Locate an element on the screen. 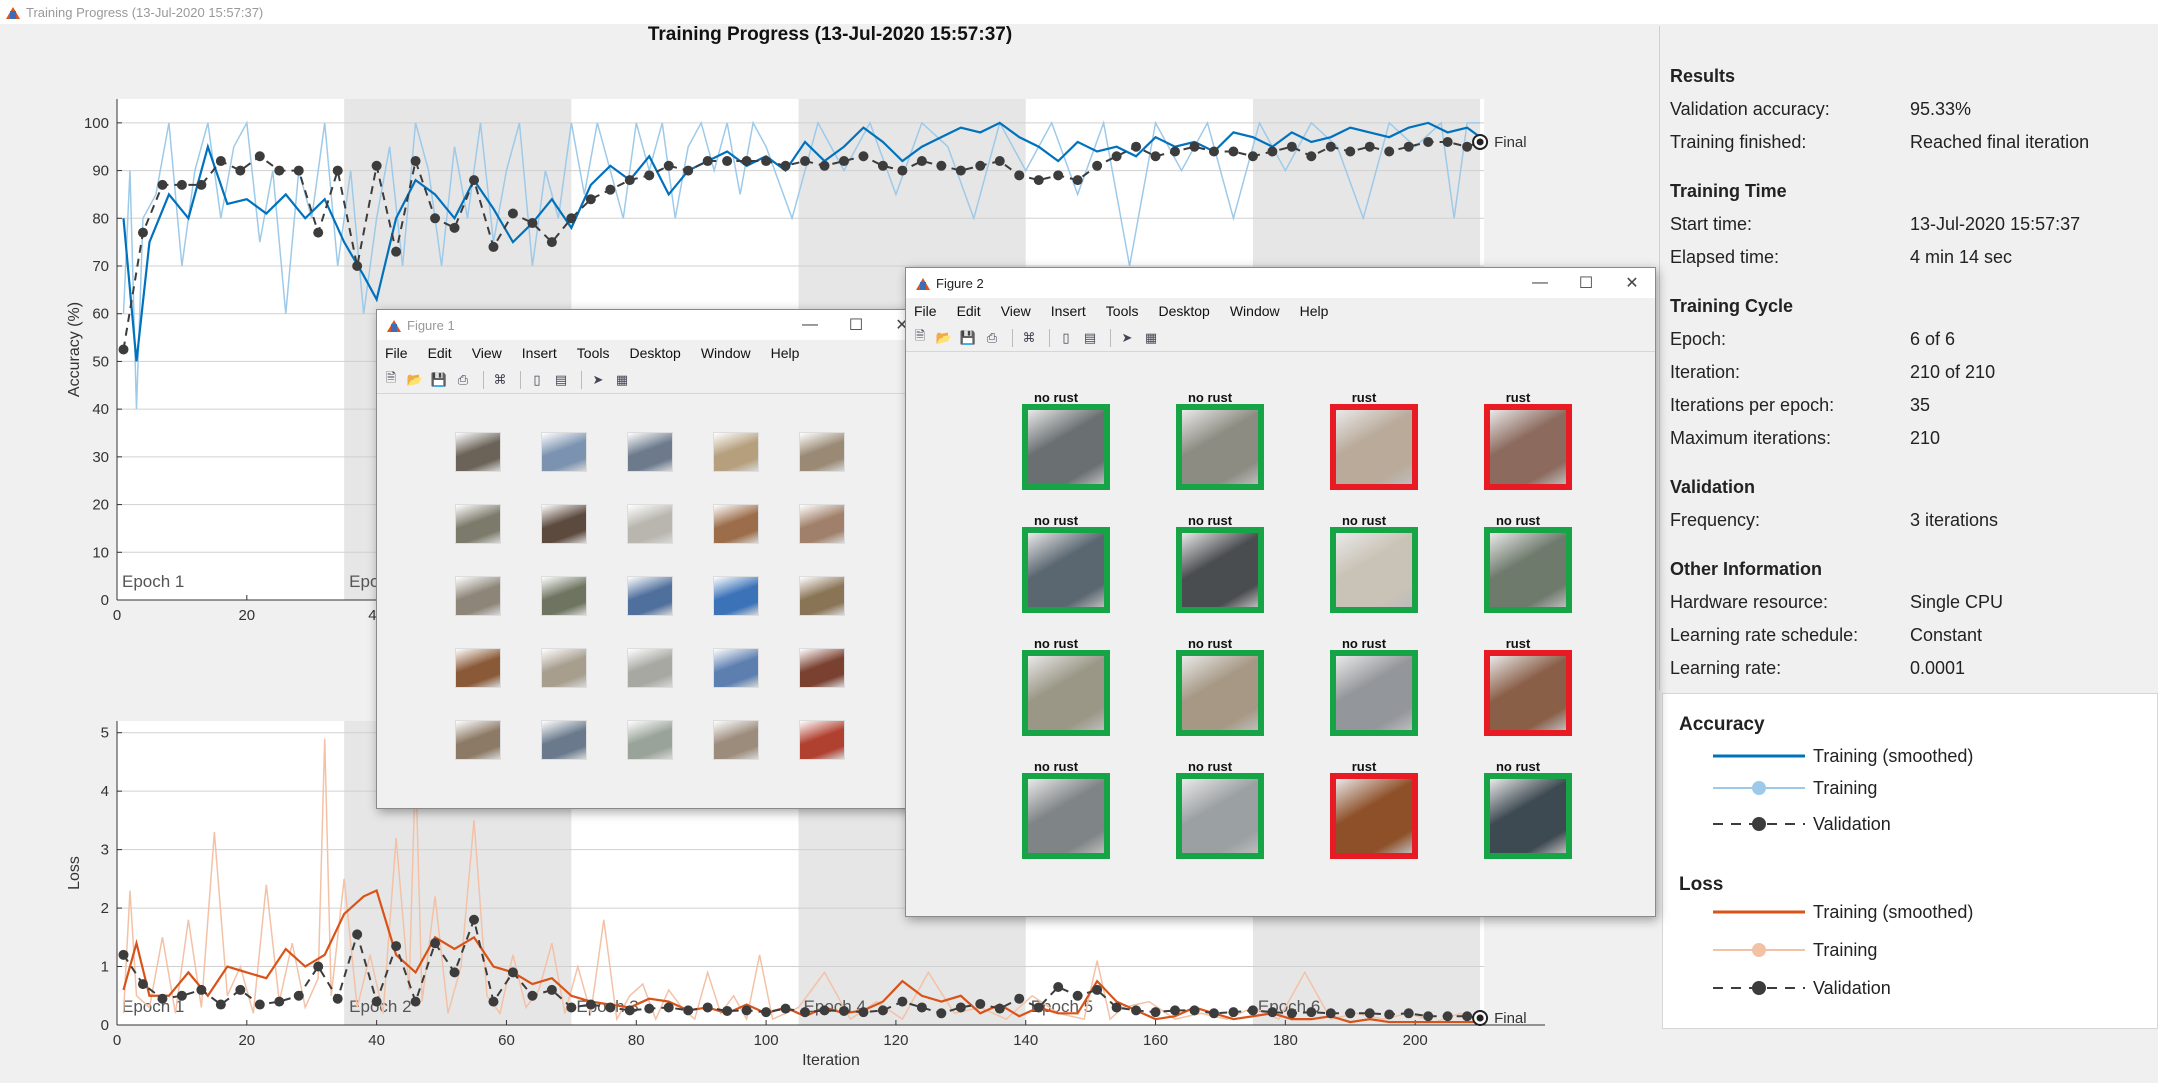 The height and width of the screenshot is (1083, 2158). x-tick-label: 20 is located at coordinates (246, 1040).